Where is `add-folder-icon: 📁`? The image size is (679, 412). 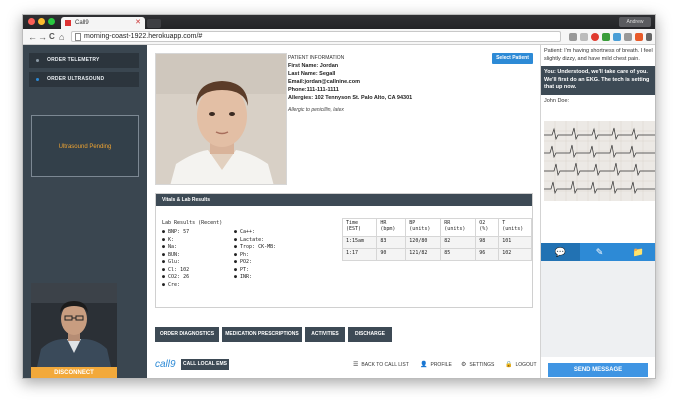
add-folder-icon: 📁 is located at coordinates (637, 252).